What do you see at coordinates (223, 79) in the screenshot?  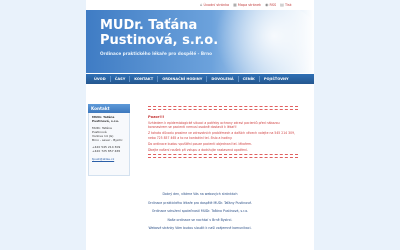 I see `nav-item-dovolena: DOVOLENÁ` at bounding box center [223, 79].